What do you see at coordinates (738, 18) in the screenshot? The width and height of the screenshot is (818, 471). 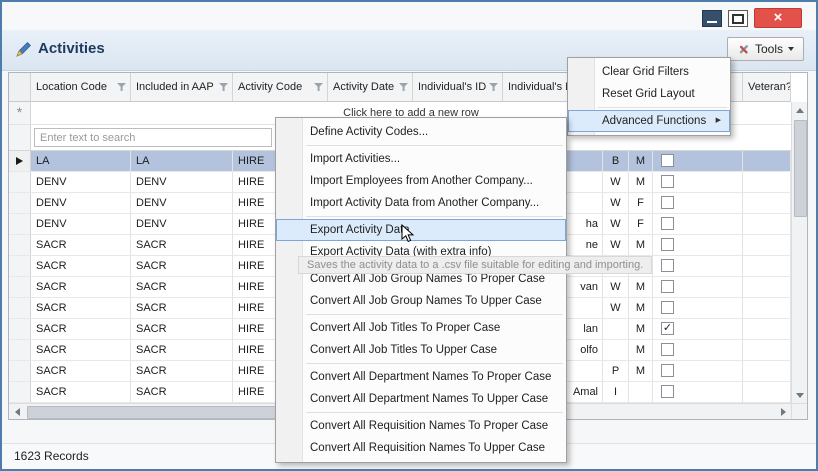 I see `maximize-button` at bounding box center [738, 18].